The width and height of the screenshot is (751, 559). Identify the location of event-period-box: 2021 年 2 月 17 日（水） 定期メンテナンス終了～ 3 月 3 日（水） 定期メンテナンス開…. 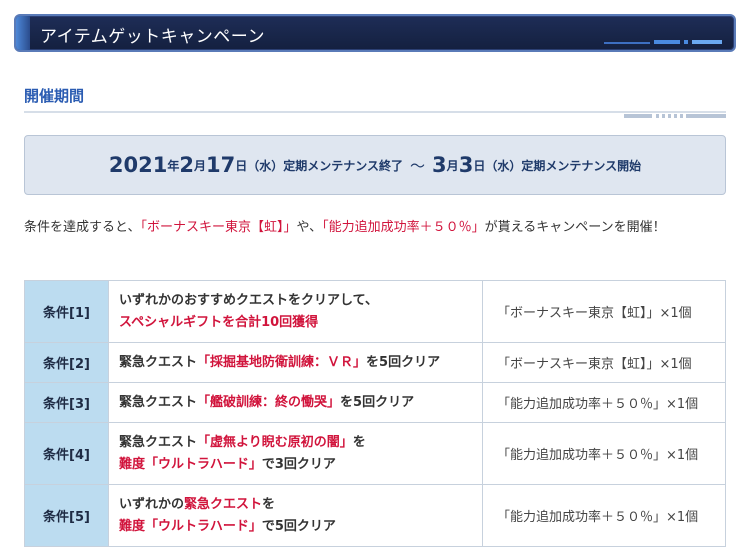
(375, 165).